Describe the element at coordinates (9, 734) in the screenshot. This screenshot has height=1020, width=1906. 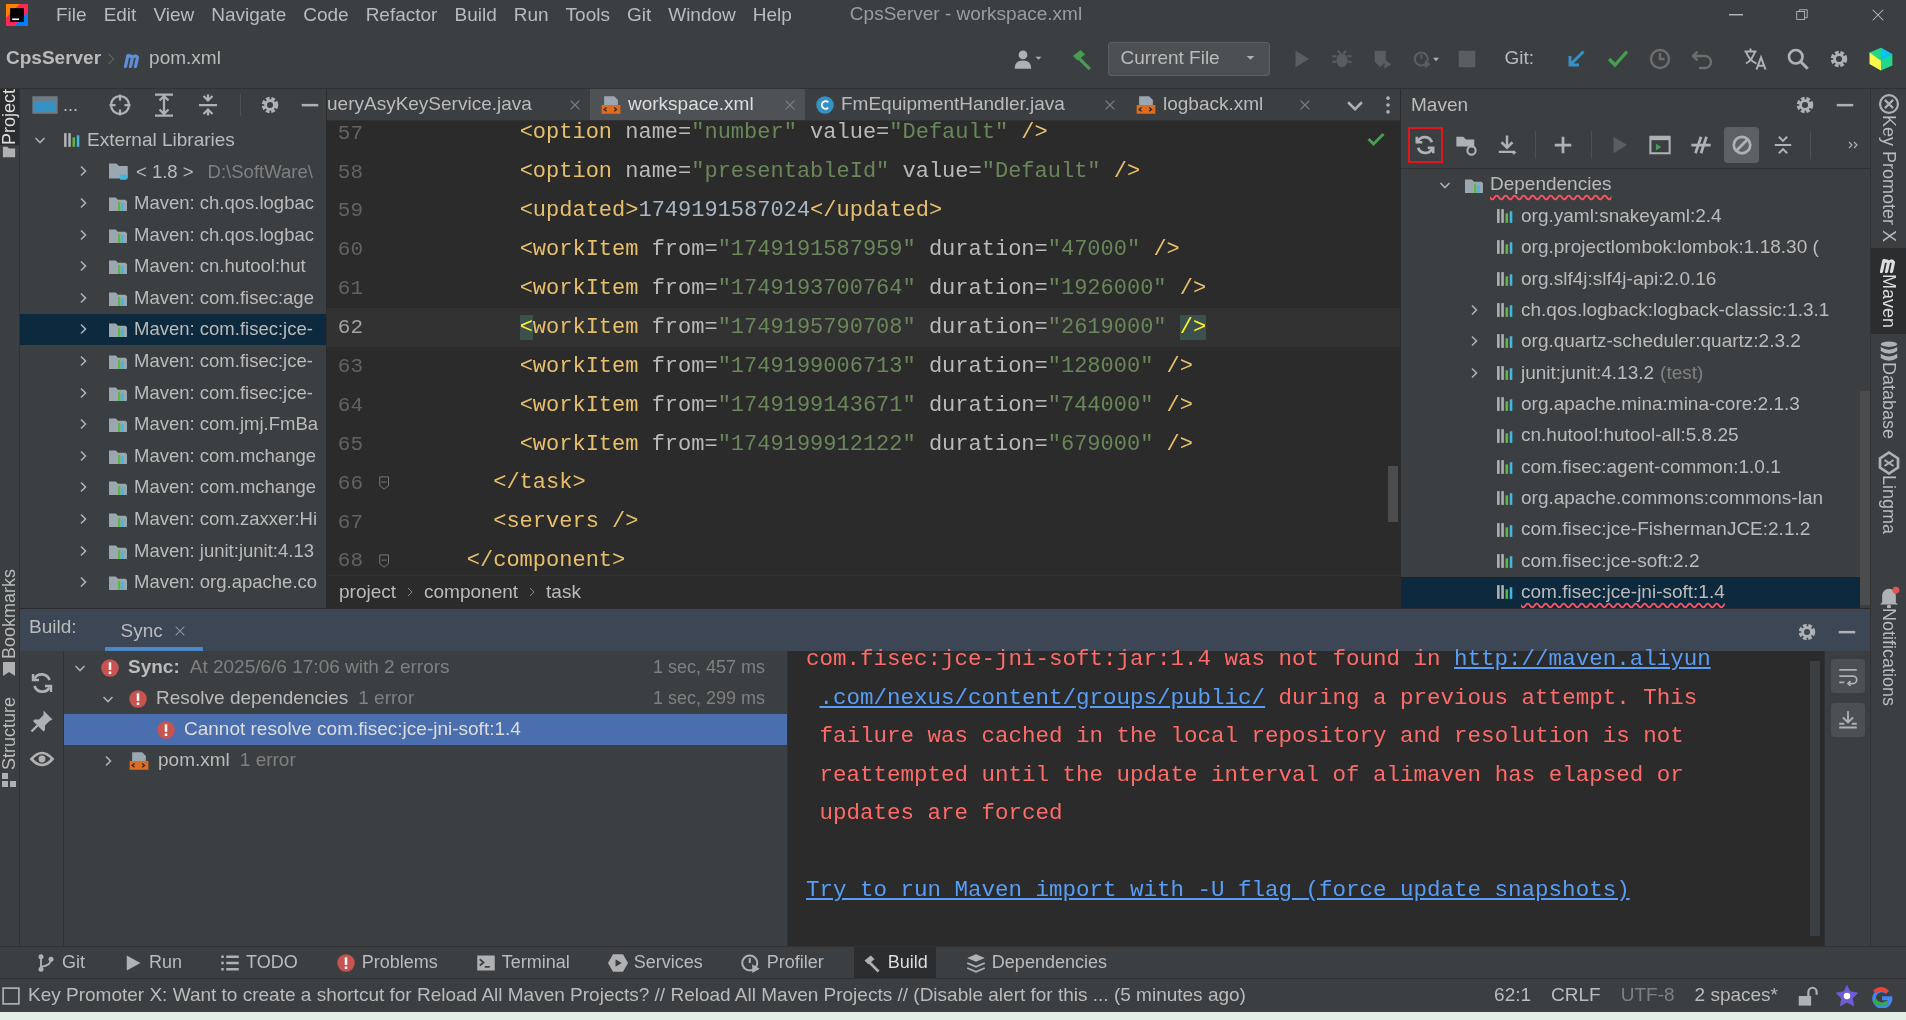
I see `tool-window-tab: Structure` at that location.